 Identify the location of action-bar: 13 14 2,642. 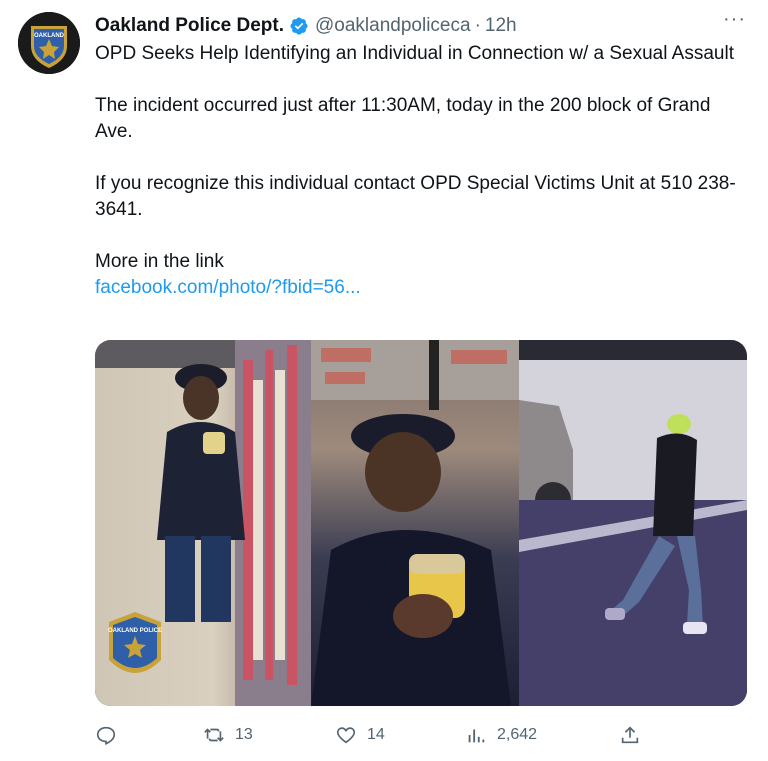
(375, 738).